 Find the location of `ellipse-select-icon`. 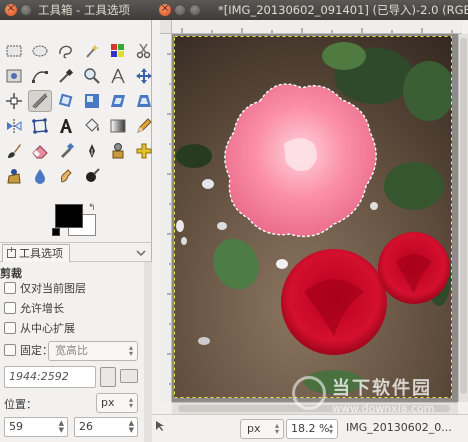

ellipse-select-icon is located at coordinates (40, 51).